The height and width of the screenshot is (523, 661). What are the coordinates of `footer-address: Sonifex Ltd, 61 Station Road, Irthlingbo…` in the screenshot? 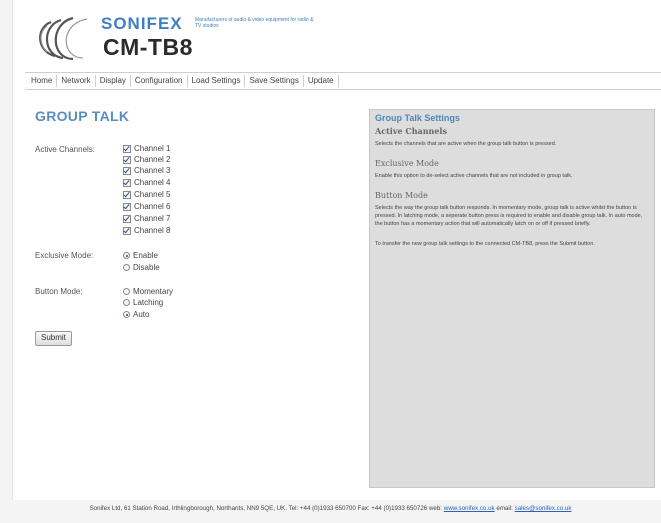 It's located at (265, 508).